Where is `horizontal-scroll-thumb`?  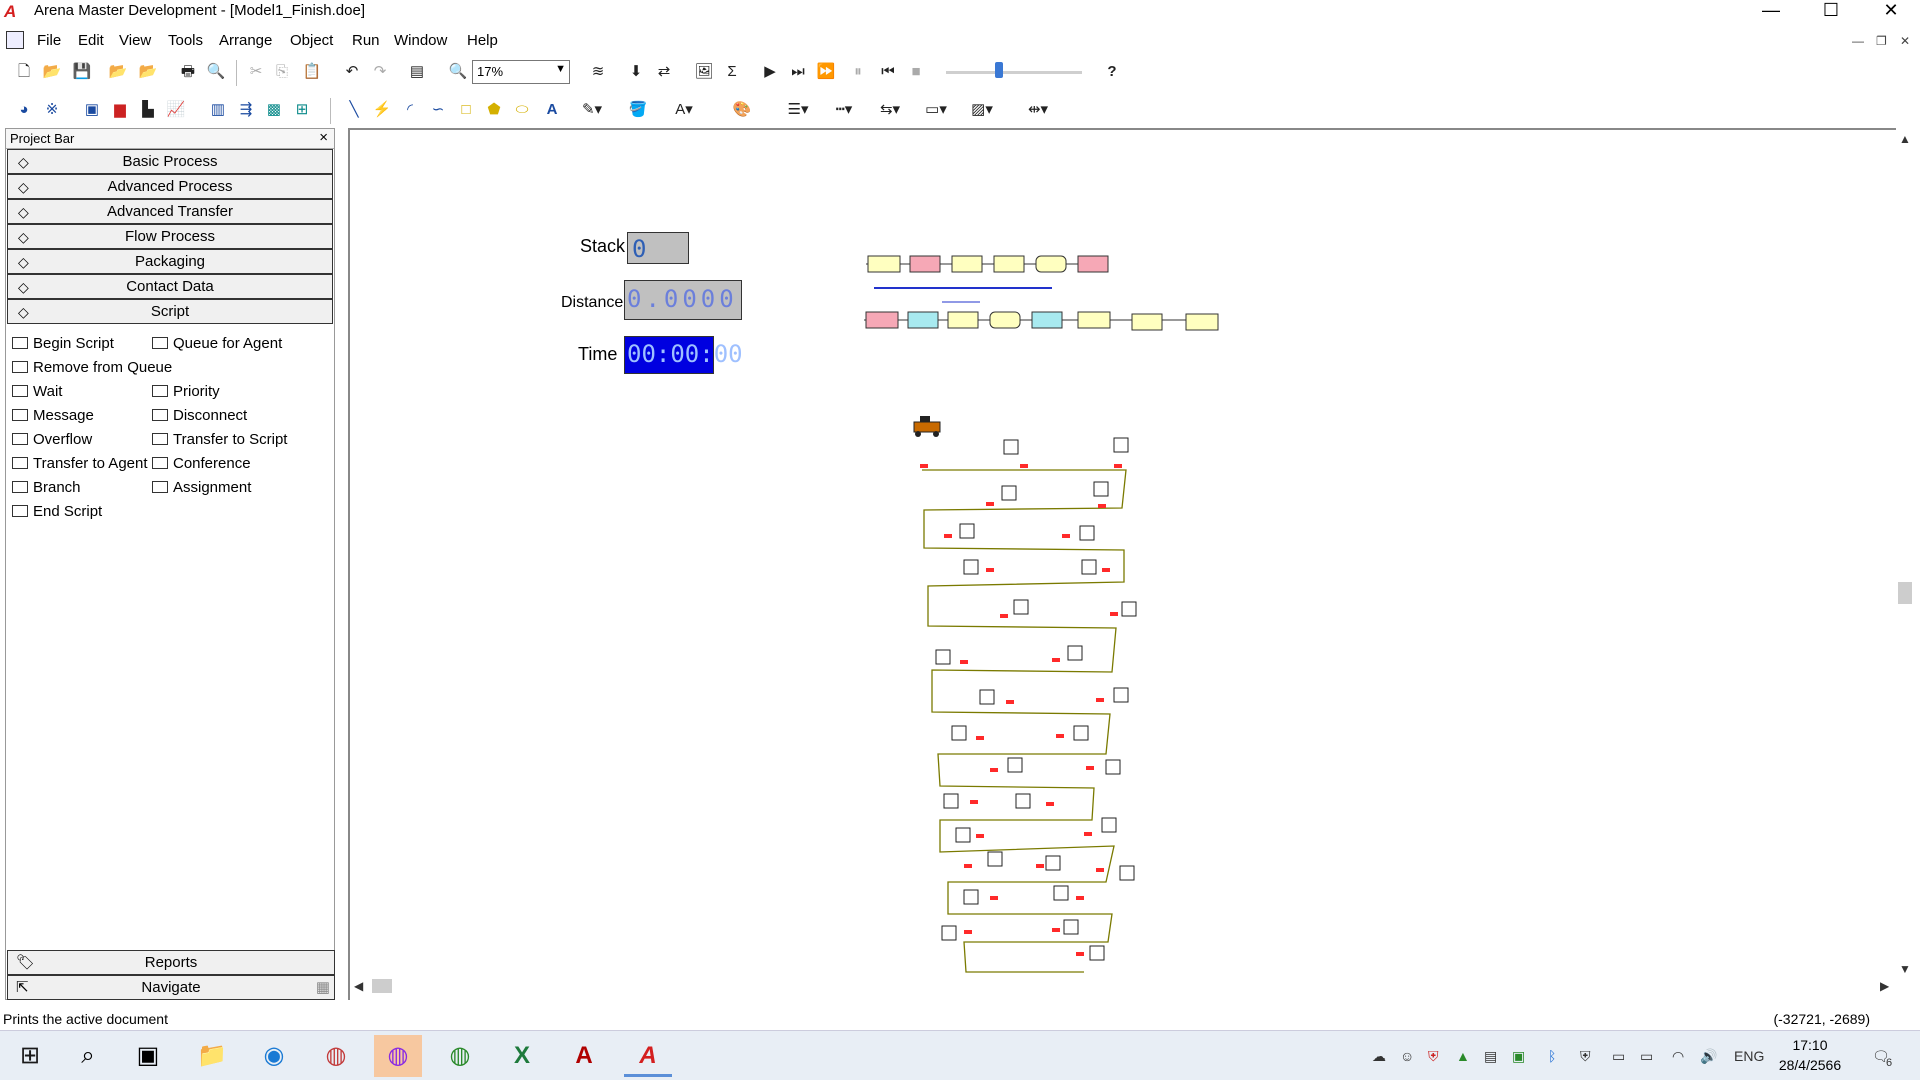 horizontal-scroll-thumb is located at coordinates (382, 986).